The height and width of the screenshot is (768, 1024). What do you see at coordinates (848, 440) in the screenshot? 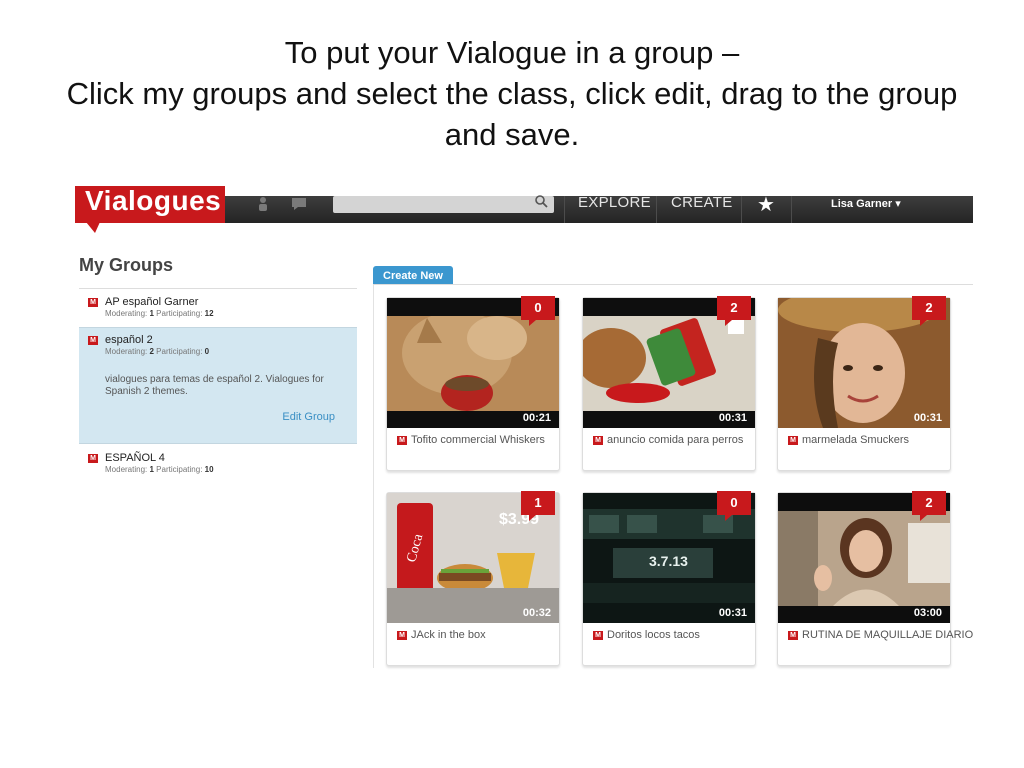
I see `card-title: Mmarmelada Smuckers` at bounding box center [848, 440].